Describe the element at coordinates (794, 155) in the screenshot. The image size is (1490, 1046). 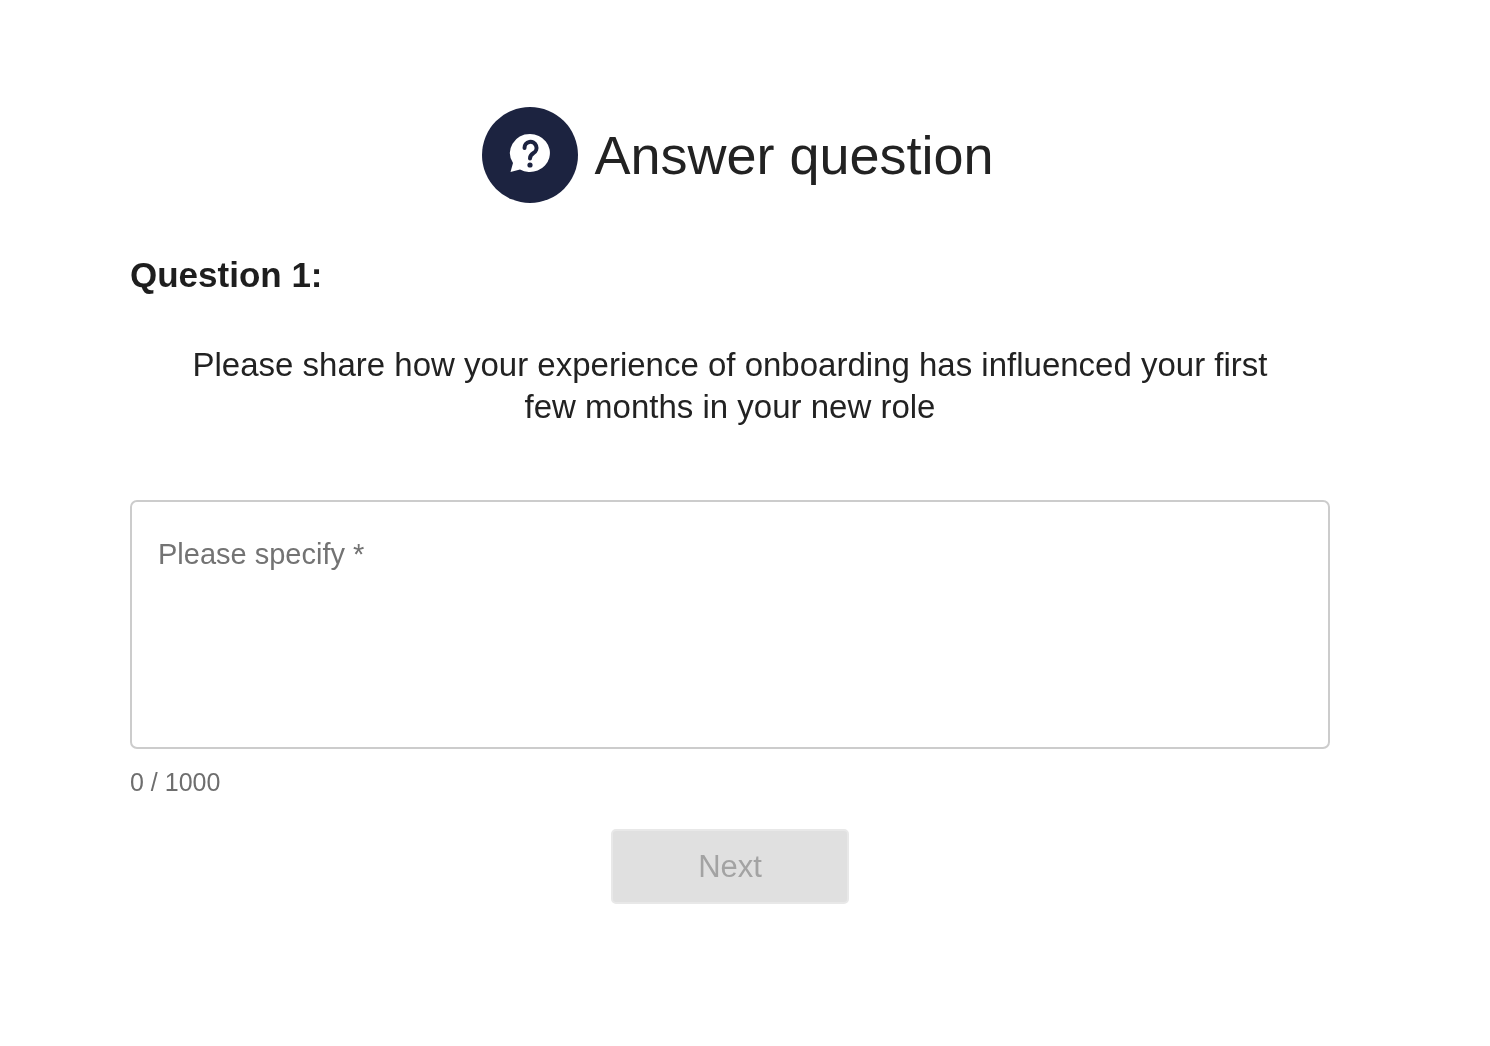
I see `page-title: Answer question` at that location.